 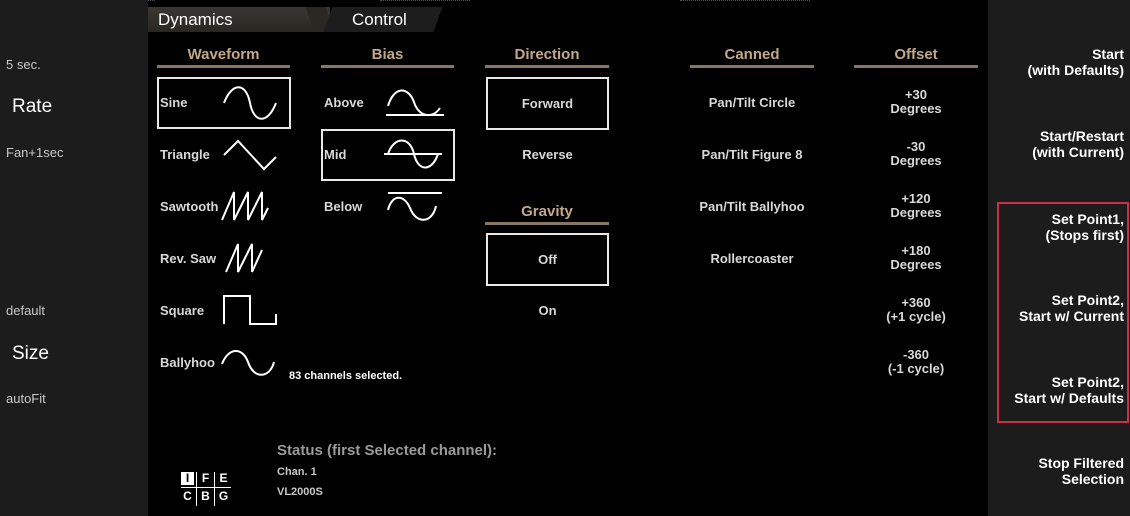 What do you see at coordinates (752, 54) in the screenshot?
I see `canned-header: Canned` at bounding box center [752, 54].